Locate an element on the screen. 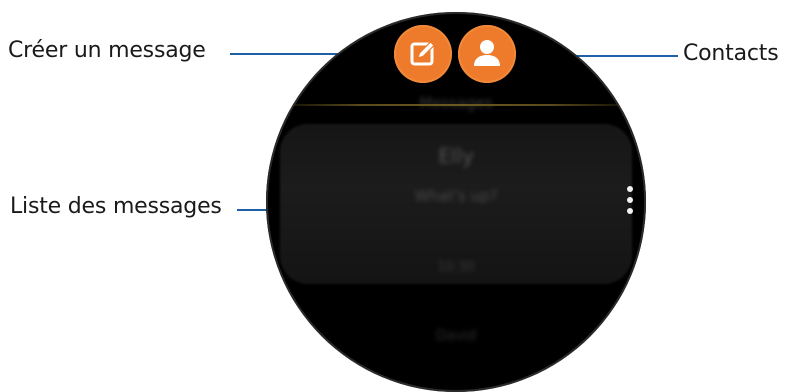 The height and width of the screenshot is (392, 789). contact-icon is located at coordinates (487, 53).